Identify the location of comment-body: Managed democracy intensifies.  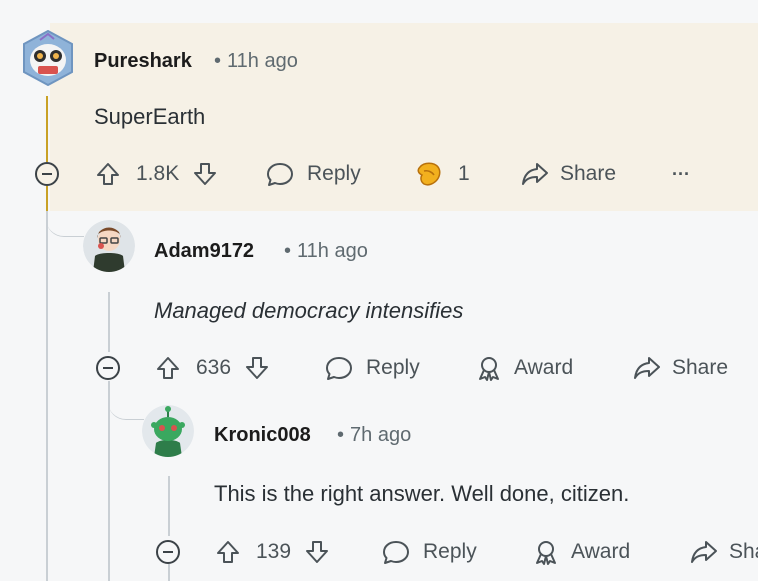
(309, 310).